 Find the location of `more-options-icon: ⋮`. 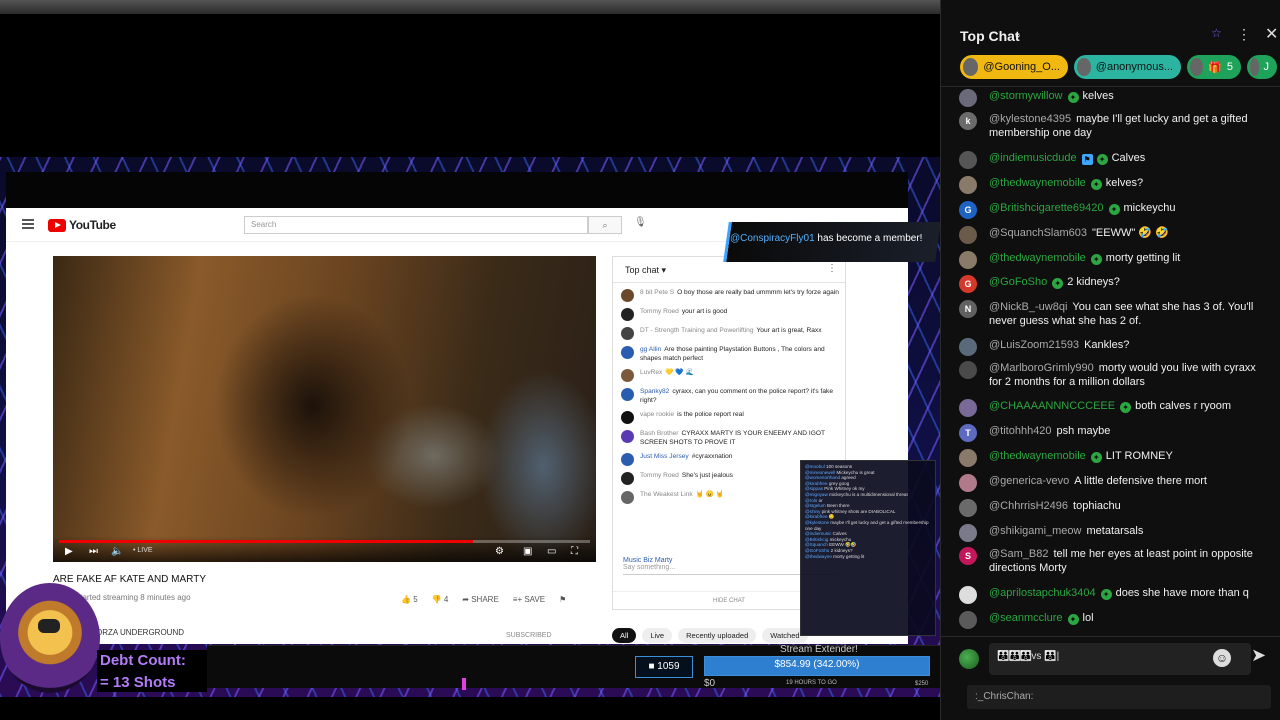

more-options-icon: ⋮ is located at coordinates (1244, 34).